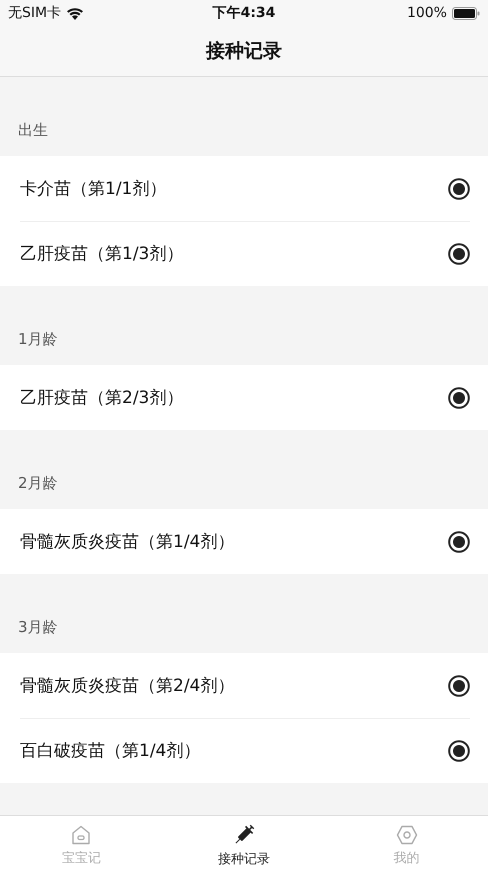 The width and height of the screenshot is (488, 874). Describe the element at coordinates (33, 130) in the screenshot. I see `section-header: 出生` at that location.